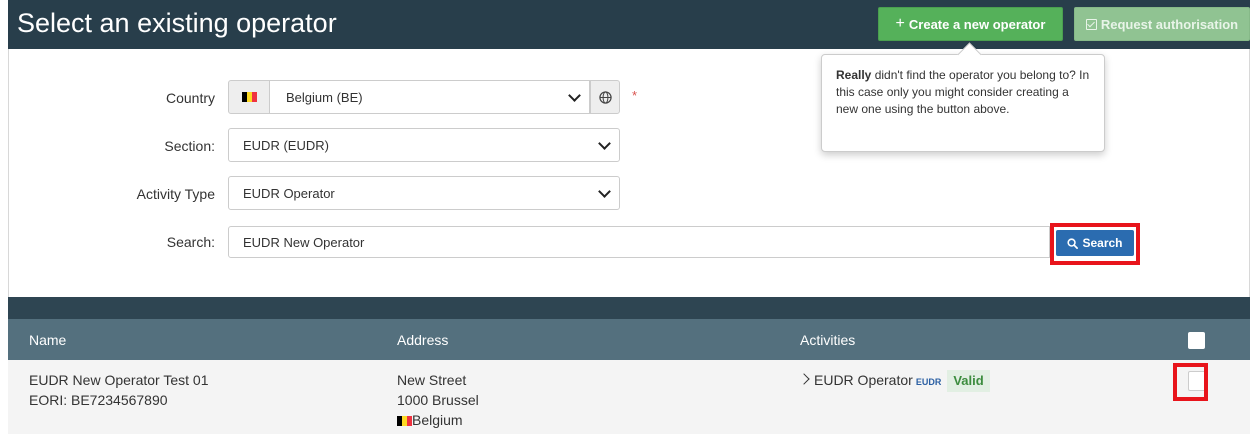 This screenshot has height=434, width=1250. Describe the element at coordinates (1196, 340) in the screenshot. I see `select-all-checkbox` at that location.